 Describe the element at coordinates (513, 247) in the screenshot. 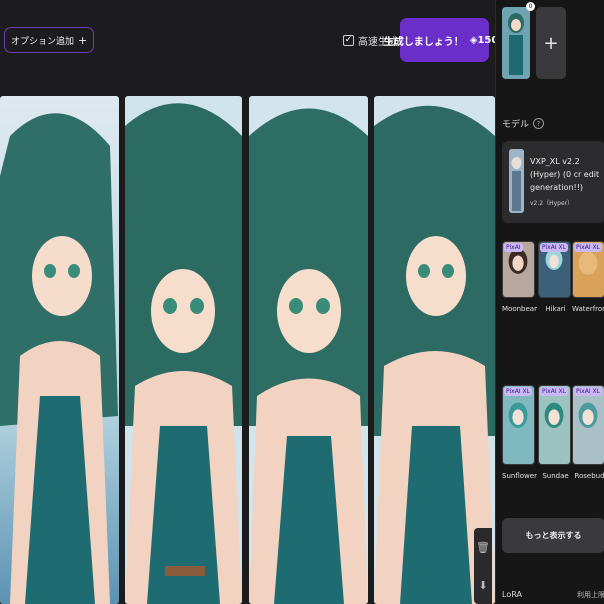

I see `style-tag: PixAI` at that location.